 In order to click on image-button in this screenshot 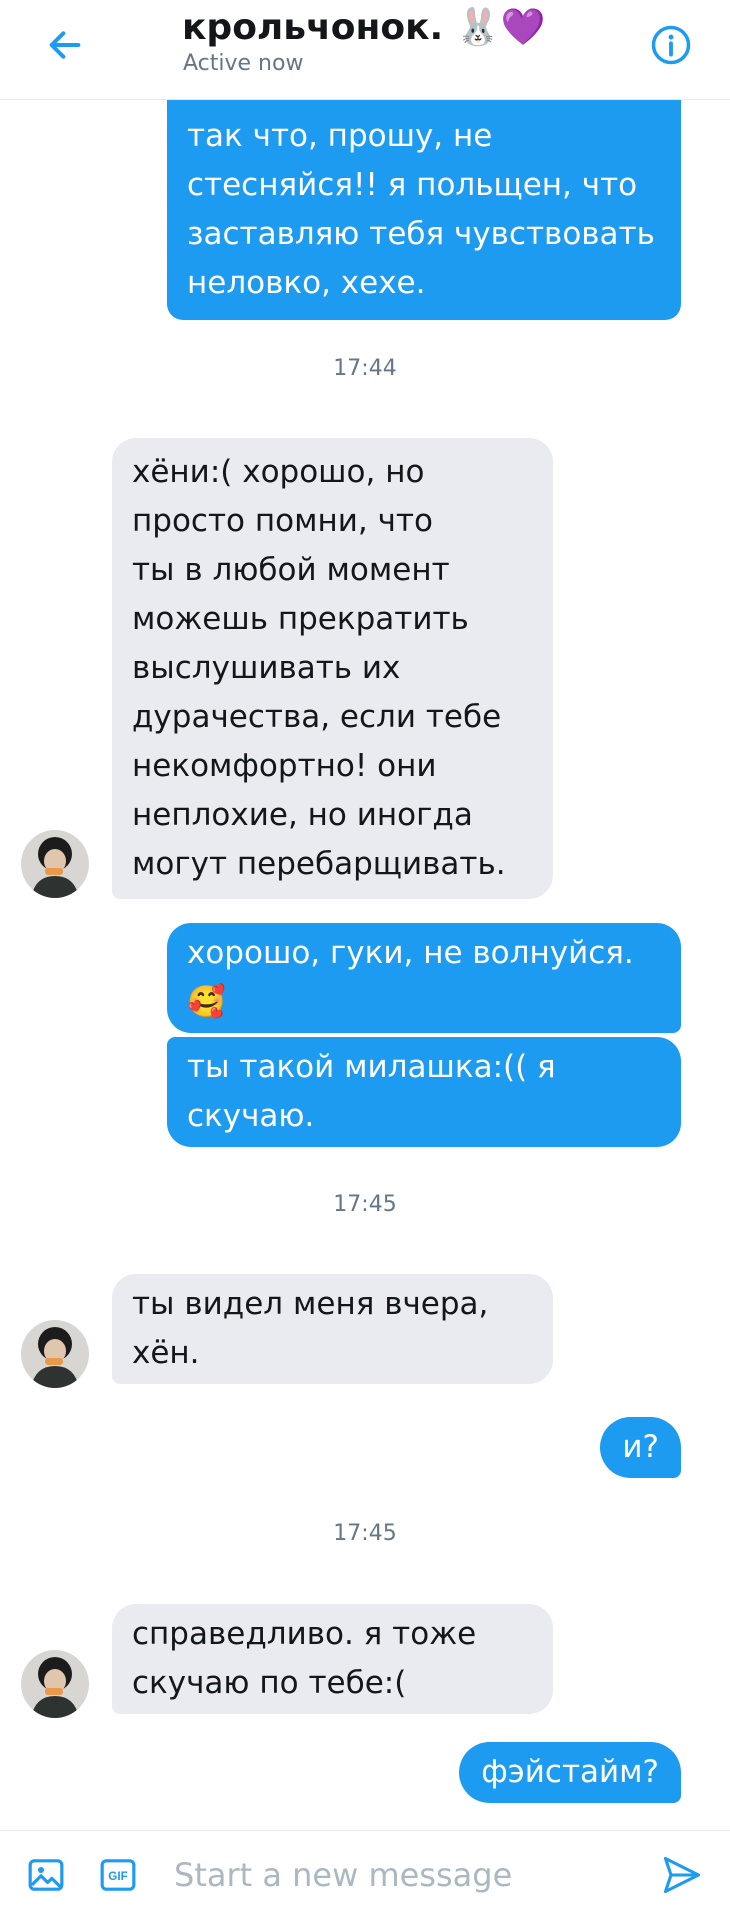, I will do `click(46, 1875)`.